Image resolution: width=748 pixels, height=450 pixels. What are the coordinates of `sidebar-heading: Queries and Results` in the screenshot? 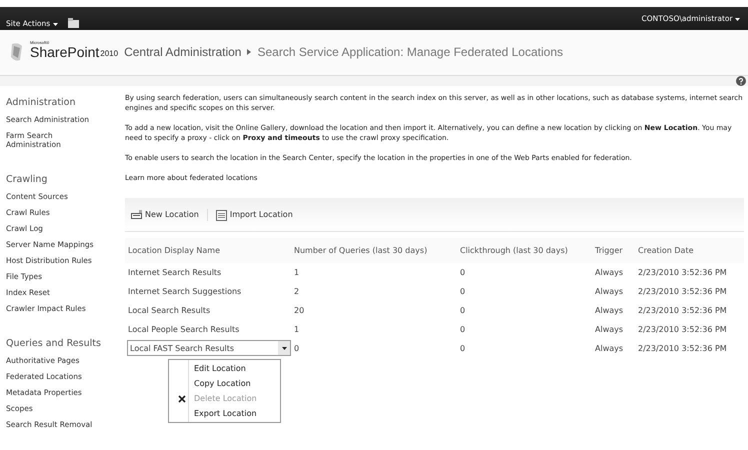 It's located at (54, 344).